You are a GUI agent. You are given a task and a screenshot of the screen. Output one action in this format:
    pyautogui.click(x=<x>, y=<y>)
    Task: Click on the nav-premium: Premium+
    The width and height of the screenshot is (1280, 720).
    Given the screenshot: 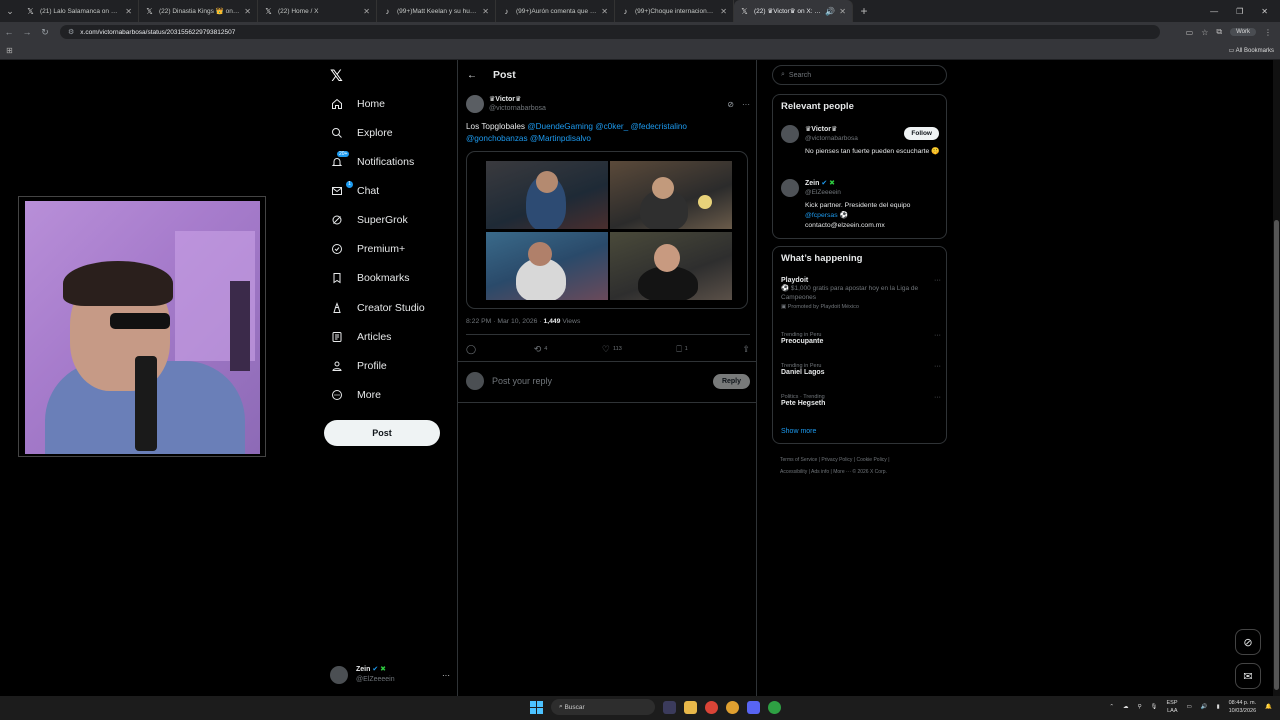 What is the action you would take?
    pyautogui.click(x=363, y=249)
    